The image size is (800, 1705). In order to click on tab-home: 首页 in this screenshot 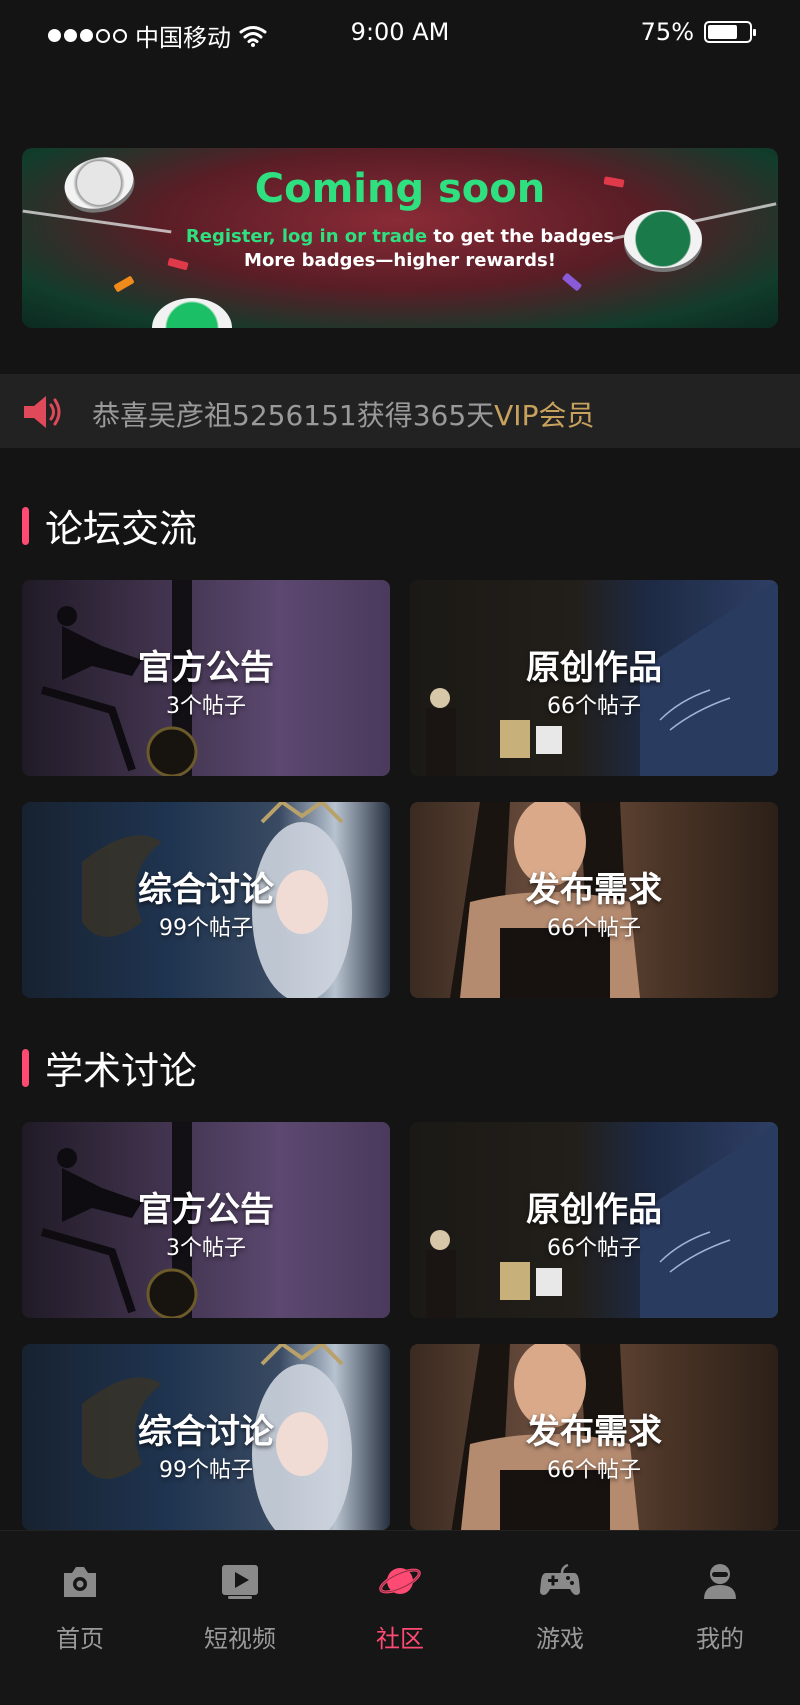, I will do `click(80, 1606)`.